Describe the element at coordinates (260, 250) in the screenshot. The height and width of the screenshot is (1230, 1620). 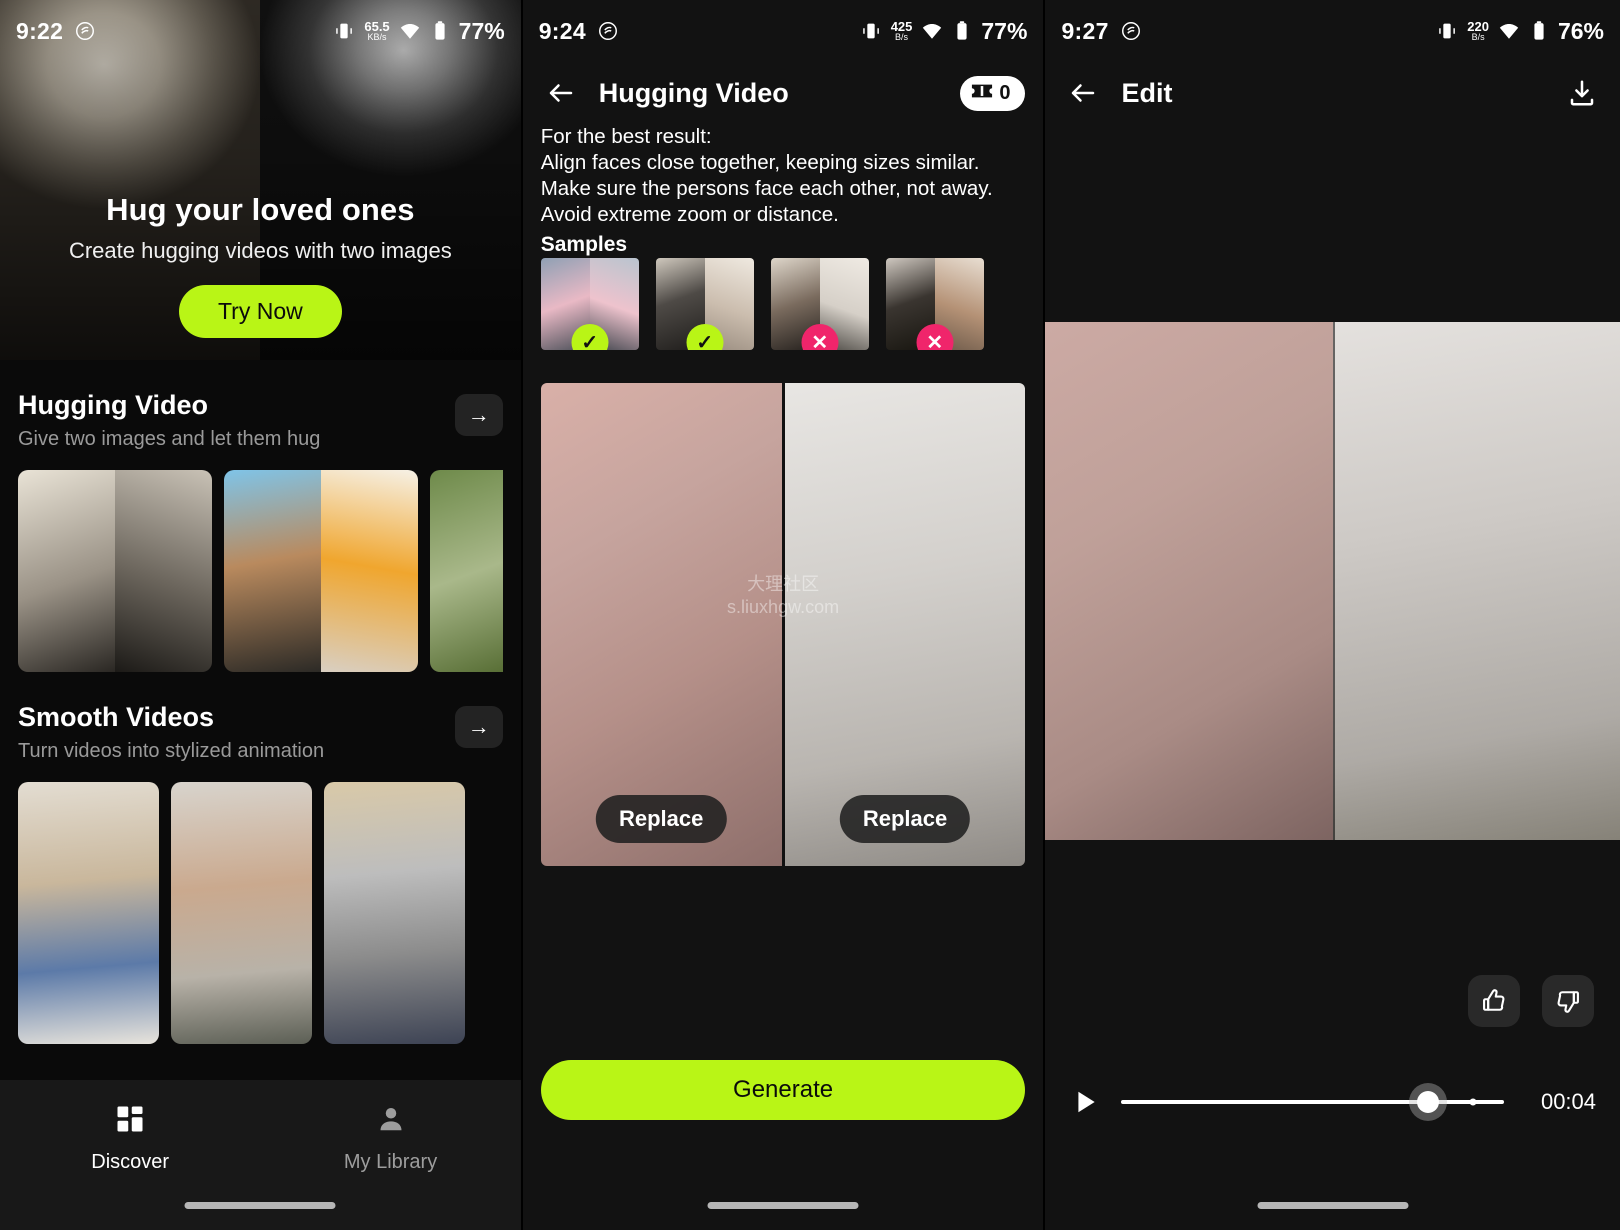
I see `hero-subtitle: Create hugging videos with two images` at that location.